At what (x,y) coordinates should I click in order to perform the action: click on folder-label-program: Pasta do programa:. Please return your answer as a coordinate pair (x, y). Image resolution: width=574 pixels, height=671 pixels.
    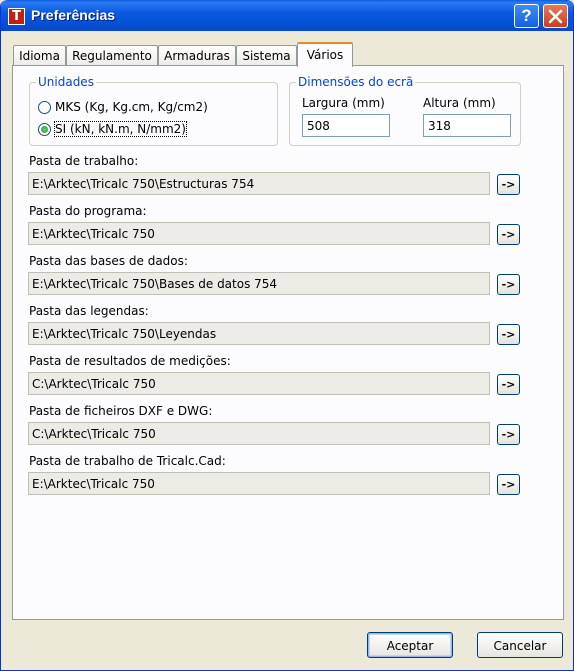
    Looking at the image, I should click on (88, 211).